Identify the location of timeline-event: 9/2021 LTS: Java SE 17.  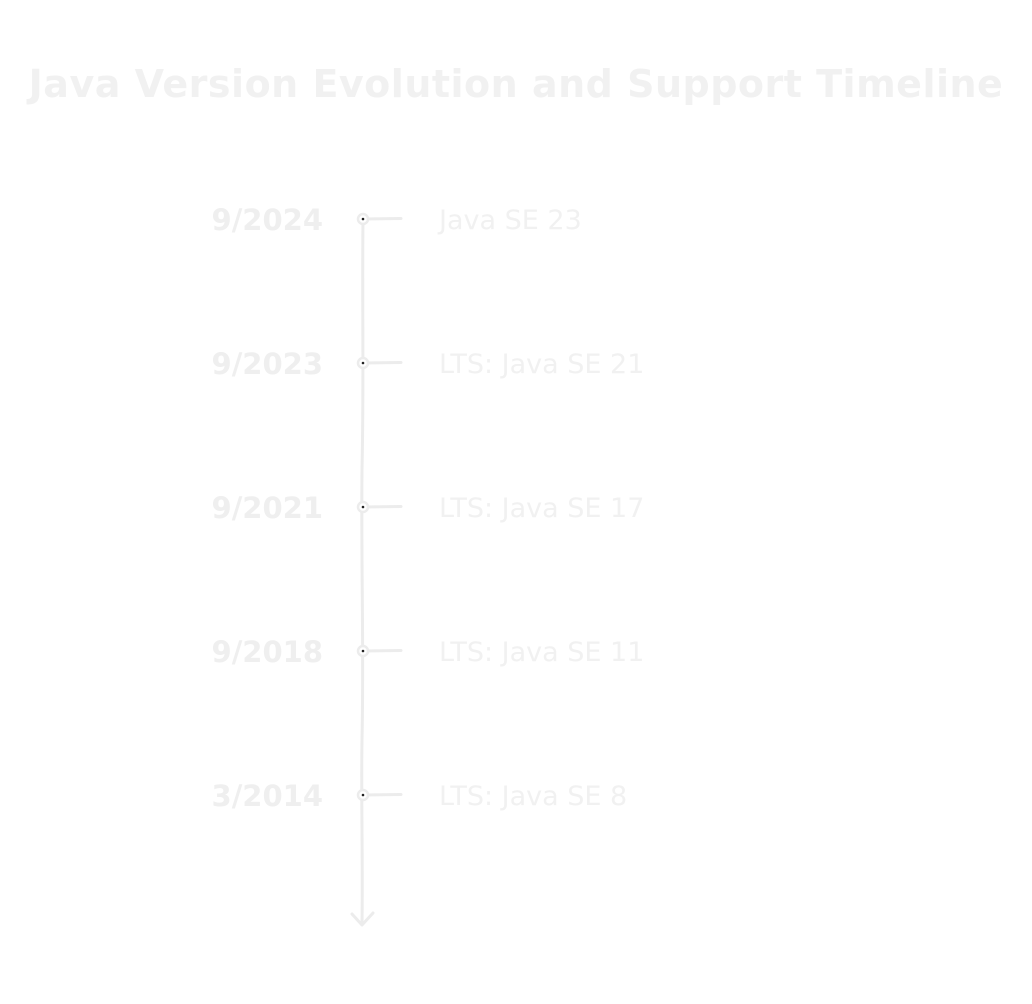
(428, 508).